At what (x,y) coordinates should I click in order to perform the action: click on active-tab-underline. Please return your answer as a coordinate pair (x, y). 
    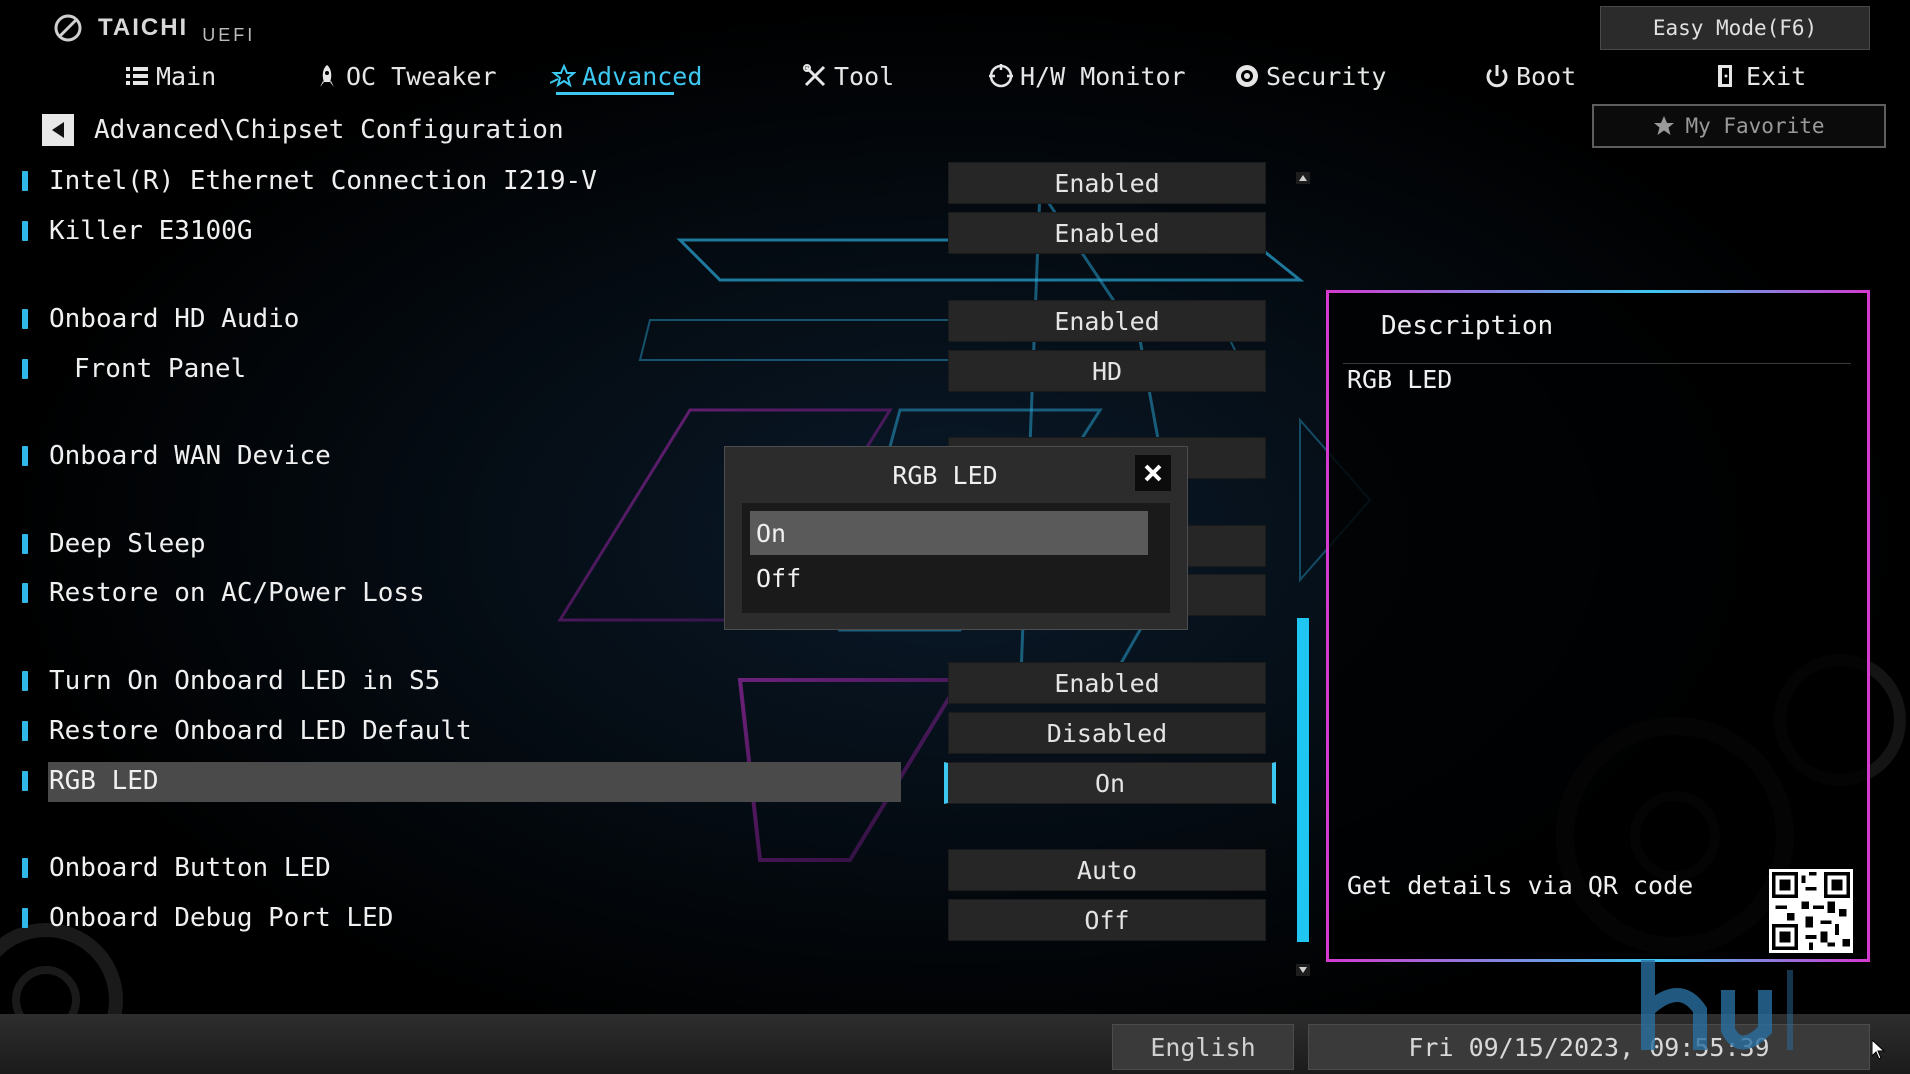
    Looking at the image, I should click on (615, 93).